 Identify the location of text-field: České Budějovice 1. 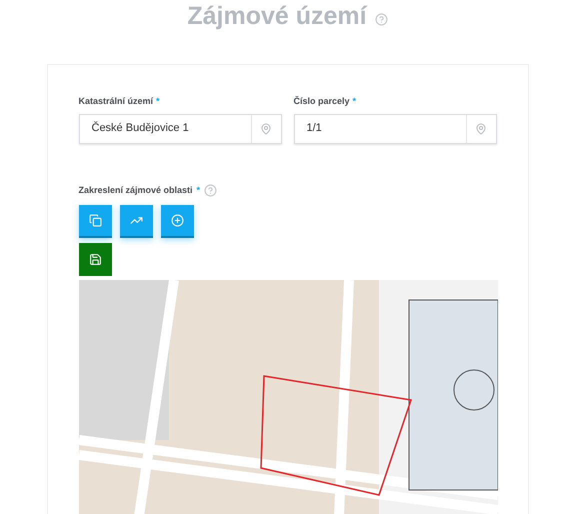
(180, 129).